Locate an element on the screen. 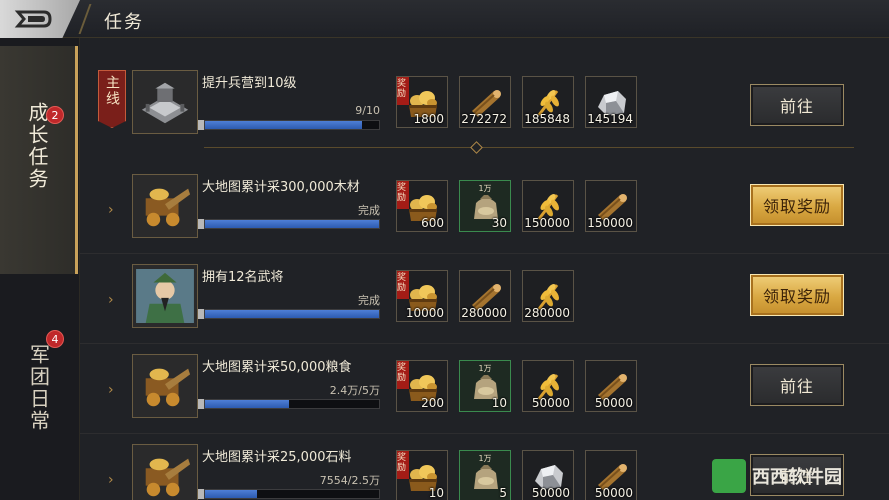 This screenshot has height=500, width=889. task-title: 大地图累计采50,000粮食 is located at coordinates (277, 367).